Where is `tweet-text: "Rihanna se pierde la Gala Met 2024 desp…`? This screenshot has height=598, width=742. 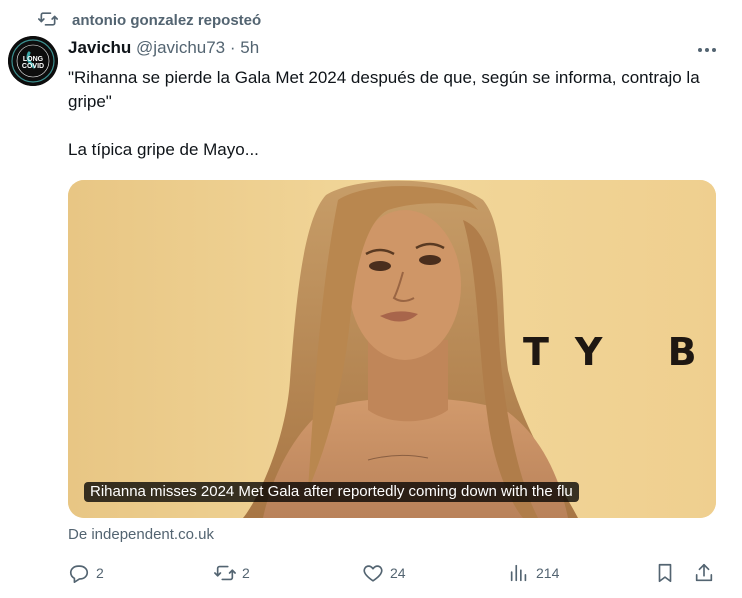
tweet-text: "Rihanna se pierde la Gala Met 2024 desp… is located at coordinates (393, 114).